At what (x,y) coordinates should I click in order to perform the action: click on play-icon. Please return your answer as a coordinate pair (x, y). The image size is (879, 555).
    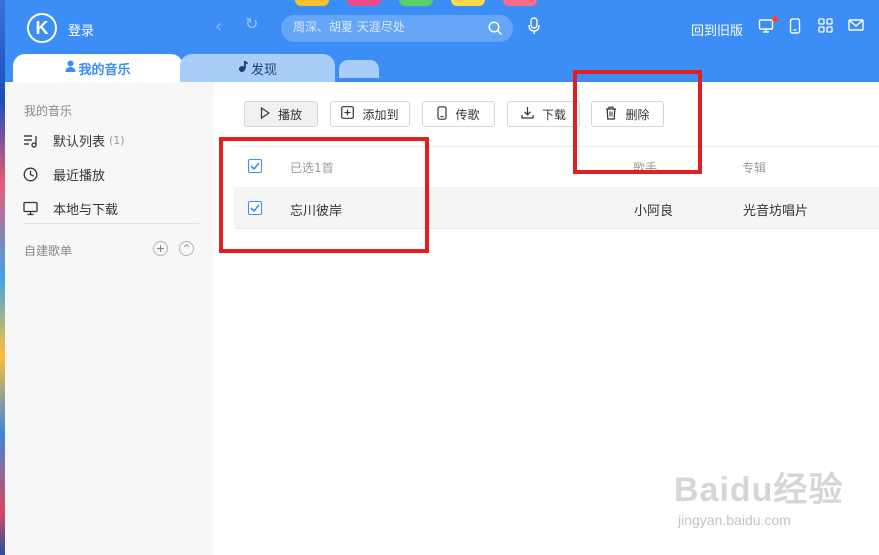
    Looking at the image, I should click on (265, 114).